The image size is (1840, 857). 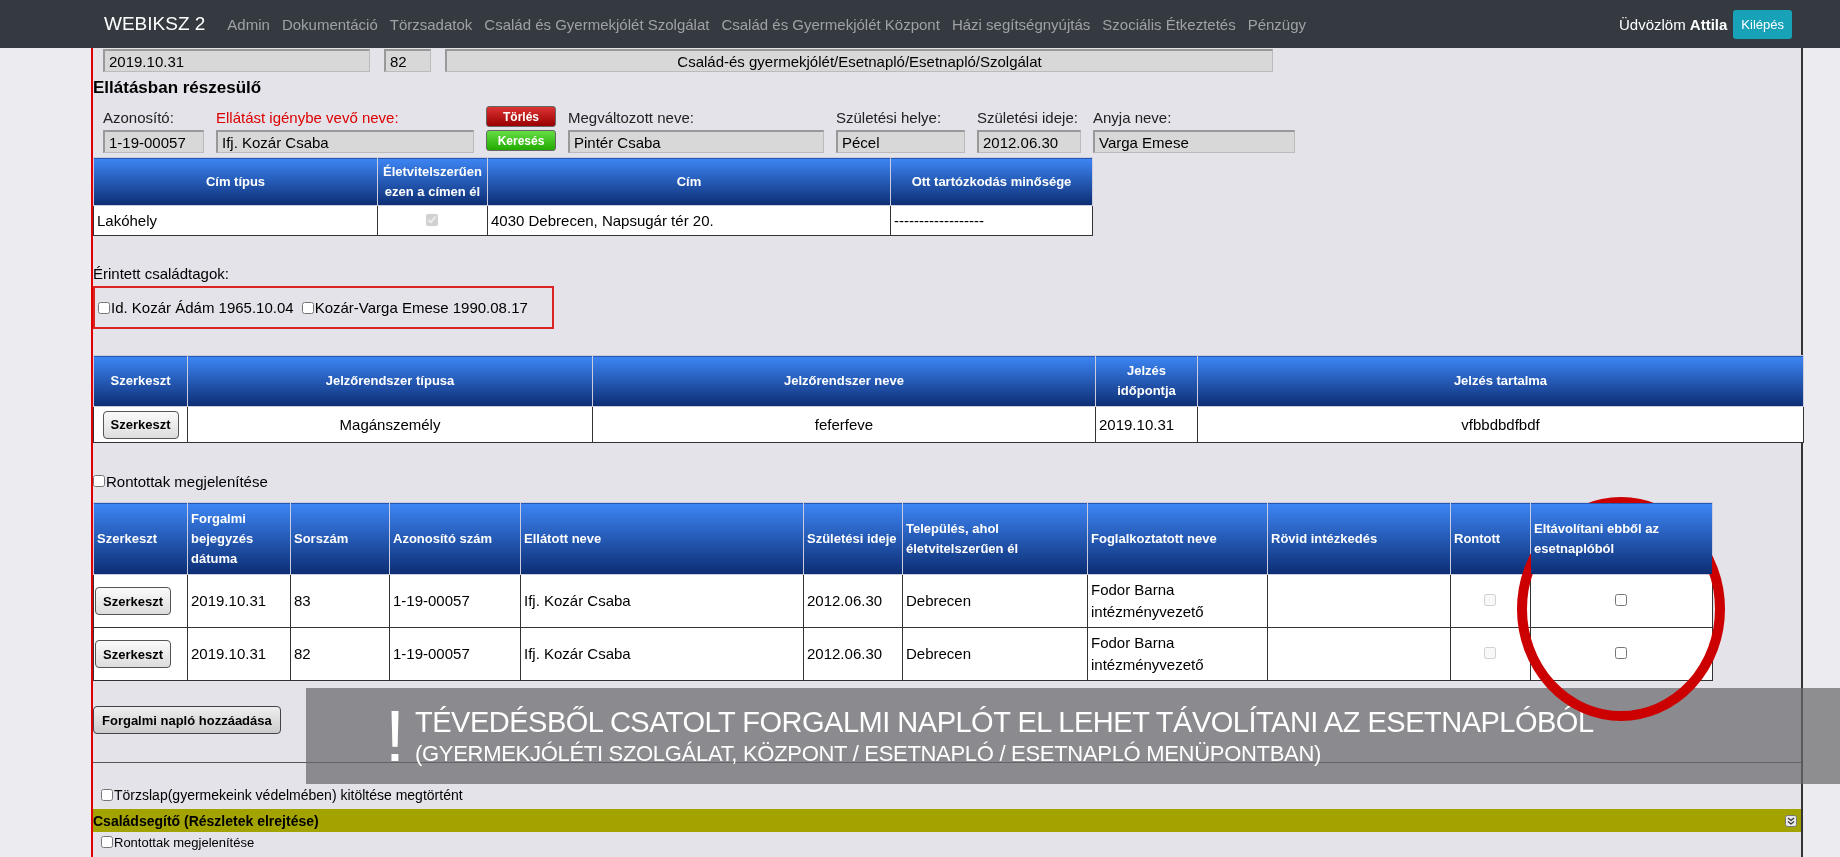 I want to click on column-header: Jelzőrendszer típusa, so click(x=390, y=381).